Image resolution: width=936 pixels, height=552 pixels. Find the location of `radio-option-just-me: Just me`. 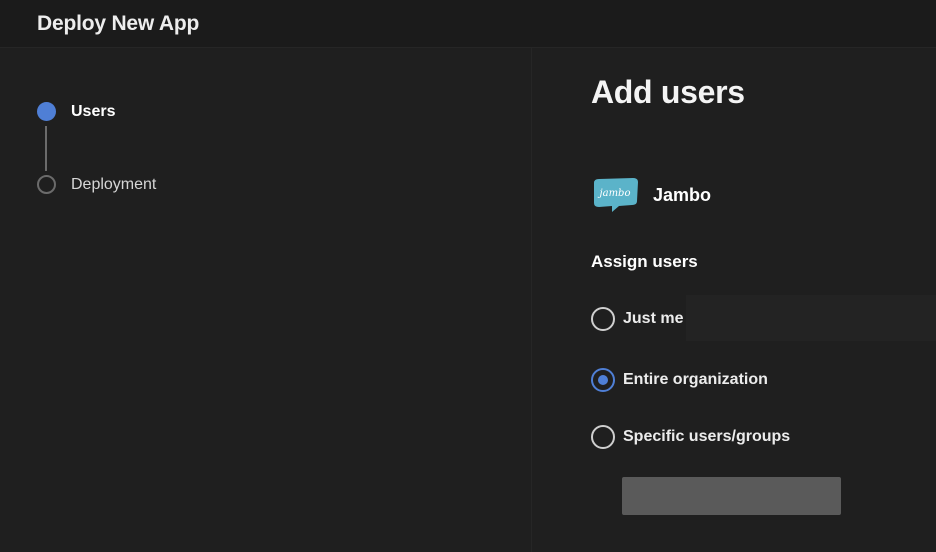

radio-option-just-me: Just me is located at coordinates (637, 319).